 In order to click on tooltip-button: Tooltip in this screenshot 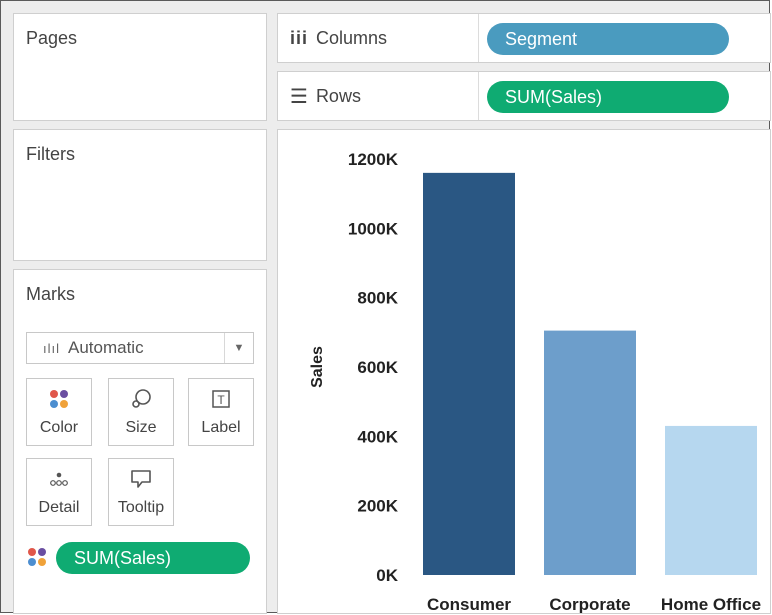, I will do `click(141, 492)`.